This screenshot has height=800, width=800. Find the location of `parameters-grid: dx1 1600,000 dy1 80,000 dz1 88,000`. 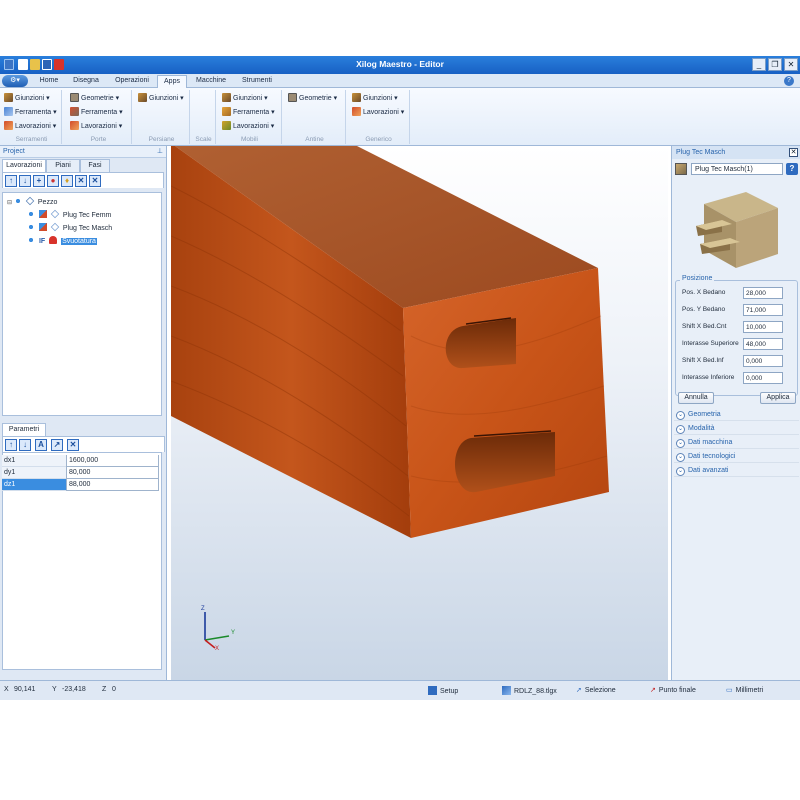

parameters-grid: dx1 1600,000 dy1 80,000 dz1 88,000 is located at coordinates (80, 473).